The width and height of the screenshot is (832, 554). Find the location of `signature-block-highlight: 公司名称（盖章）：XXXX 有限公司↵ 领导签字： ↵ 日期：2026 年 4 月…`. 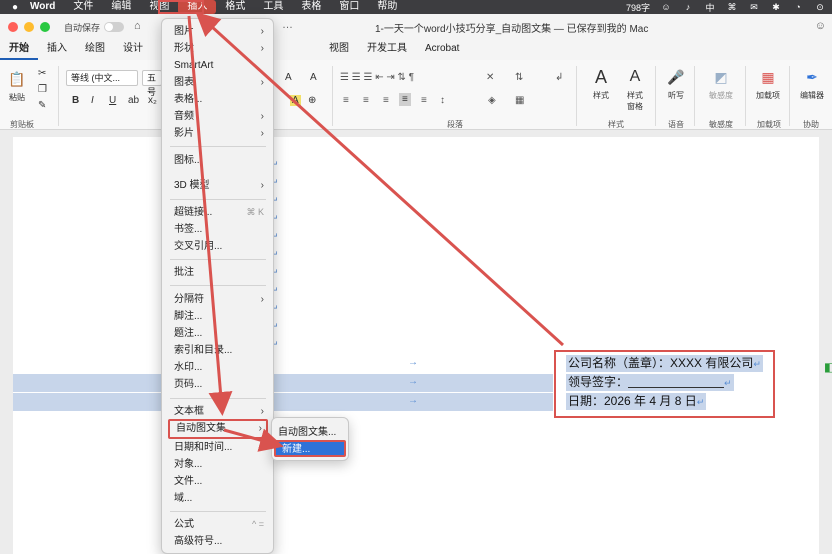

signature-block-highlight: 公司名称（盖章）：XXXX 有限公司↵ 领导签字： ↵ 日期：2026 年 4 月… is located at coordinates (664, 384).